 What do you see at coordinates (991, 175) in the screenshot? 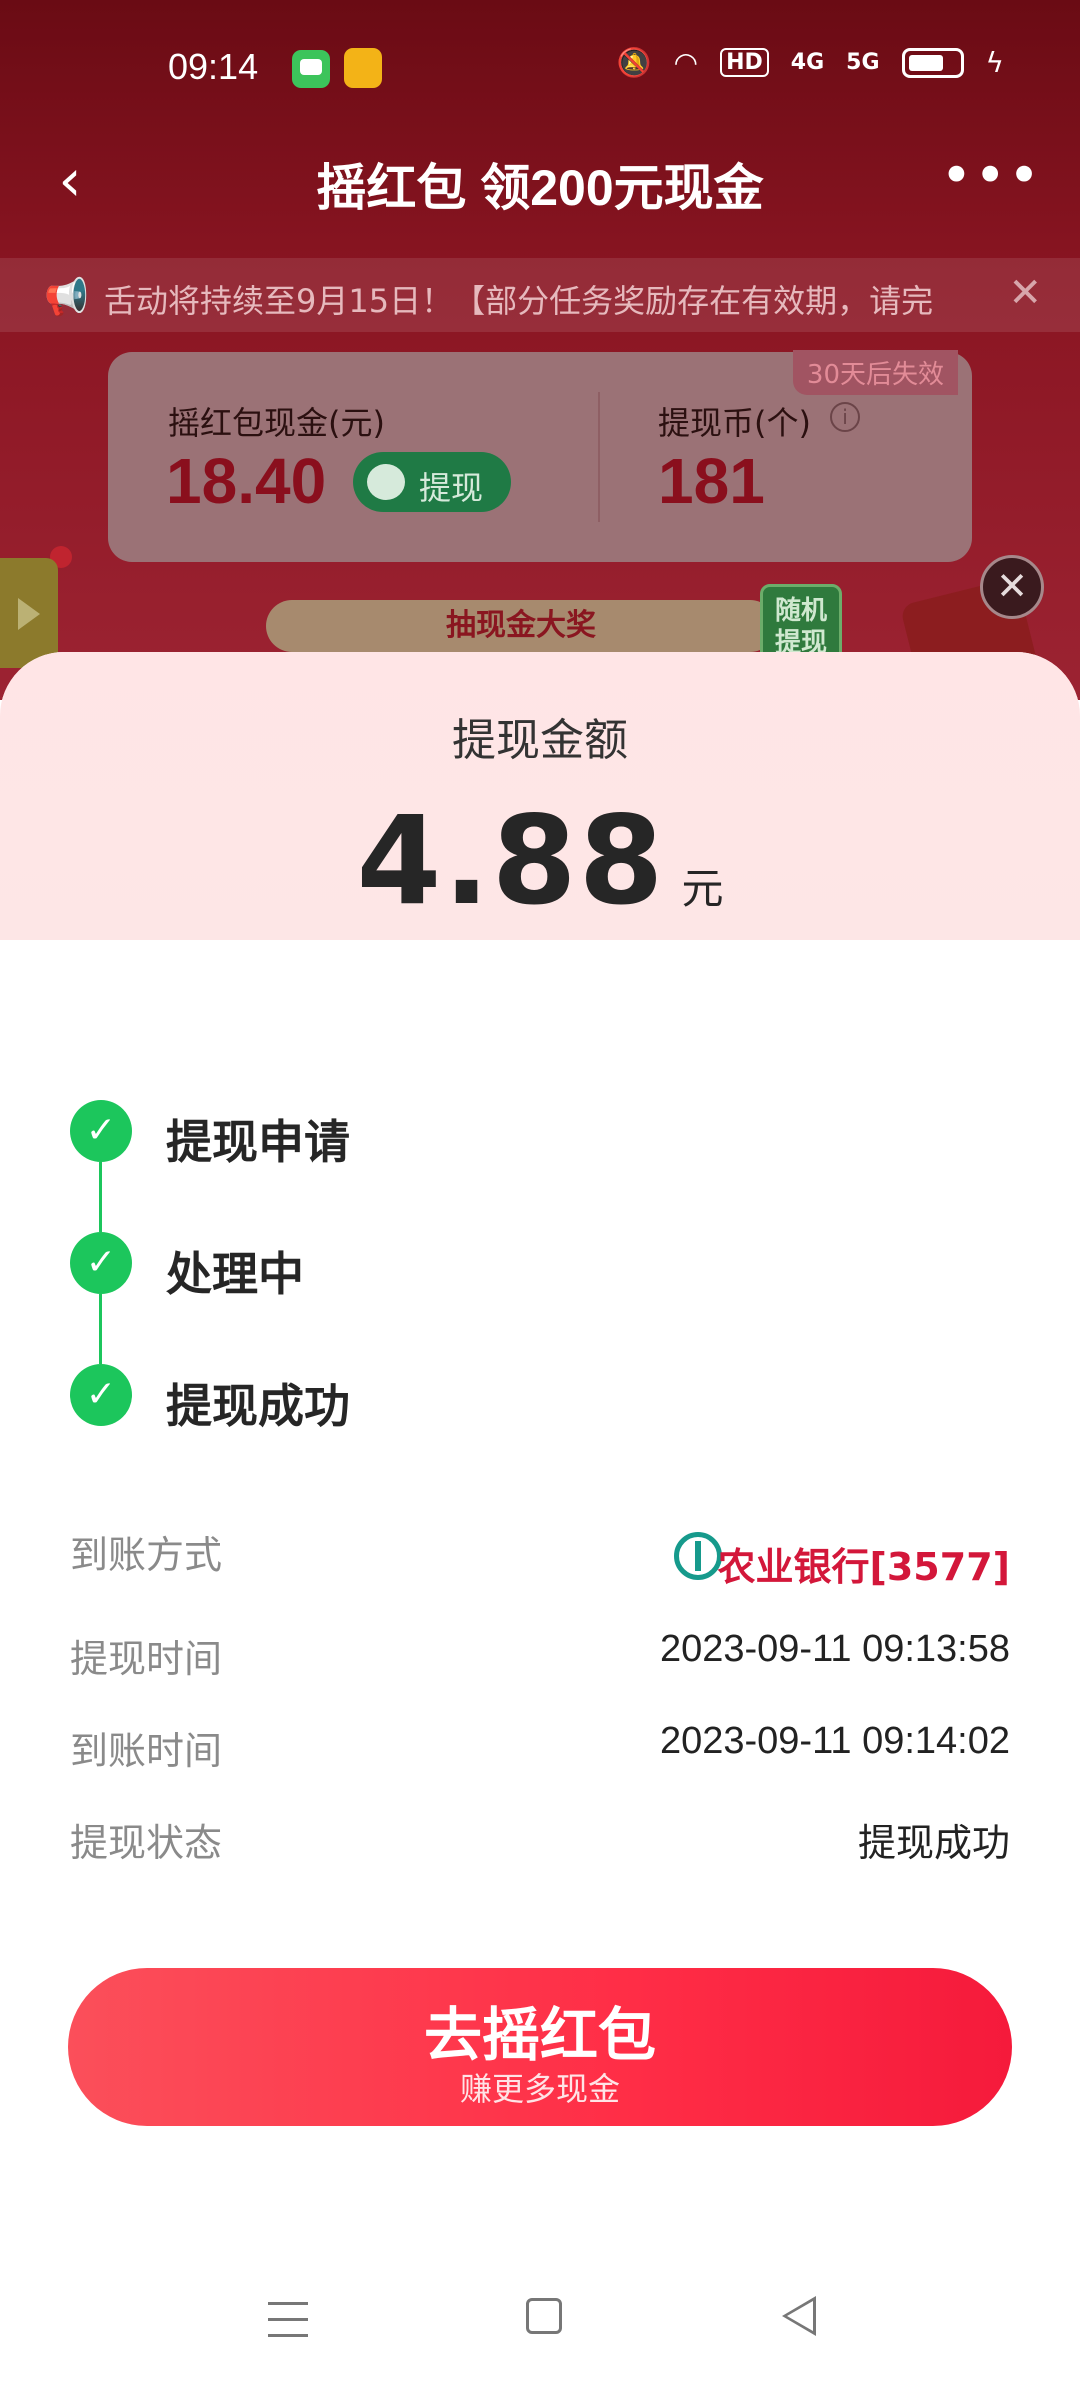
I see `more-icon: •••` at bounding box center [991, 175].